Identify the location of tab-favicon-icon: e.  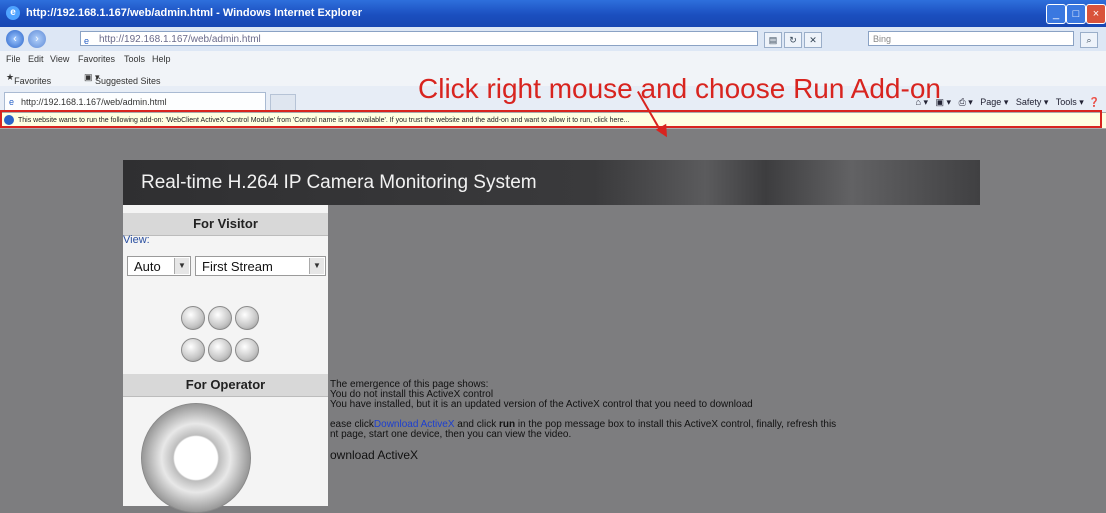
(12, 102).